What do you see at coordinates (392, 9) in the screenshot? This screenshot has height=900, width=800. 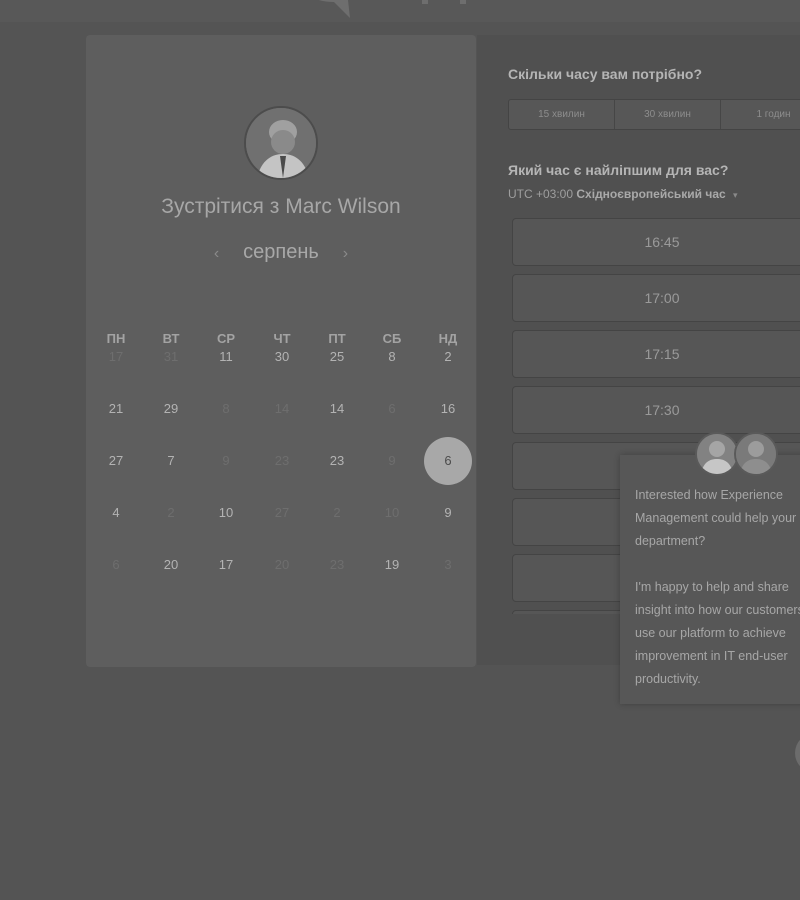 I see `brand-logo` at bounding box center [392, 9].